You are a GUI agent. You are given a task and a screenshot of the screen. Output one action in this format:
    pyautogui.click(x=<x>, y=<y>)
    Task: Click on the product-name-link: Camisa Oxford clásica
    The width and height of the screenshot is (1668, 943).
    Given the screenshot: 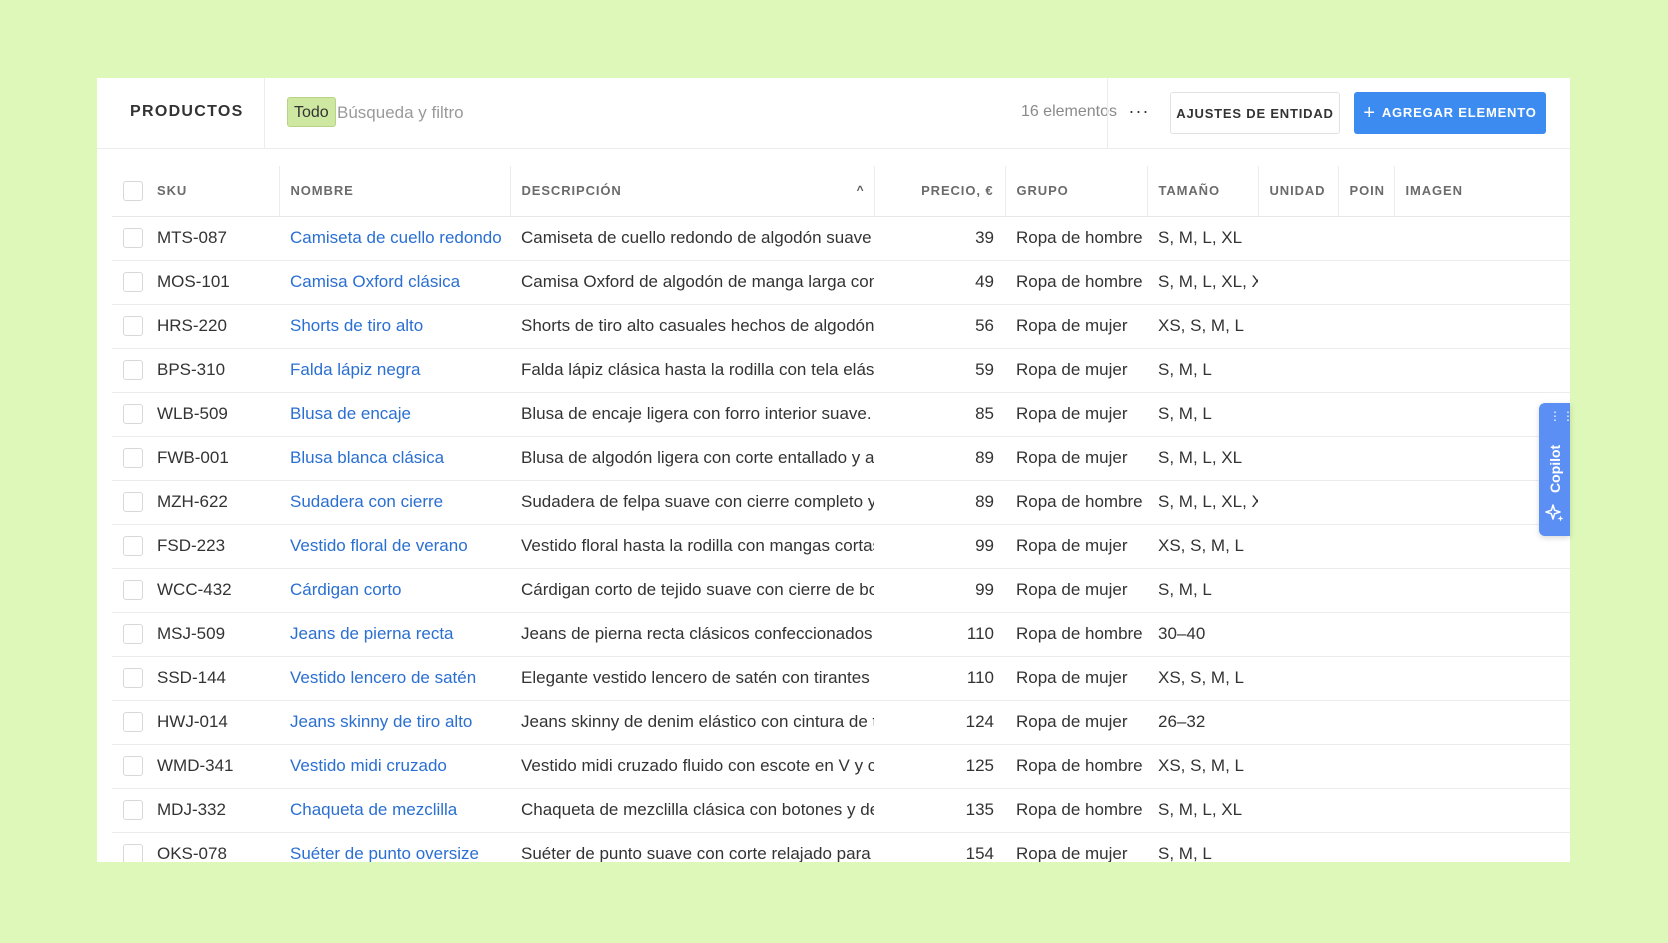 What is the action you would take?
    pyautogui.click(x=375, y=281)
    